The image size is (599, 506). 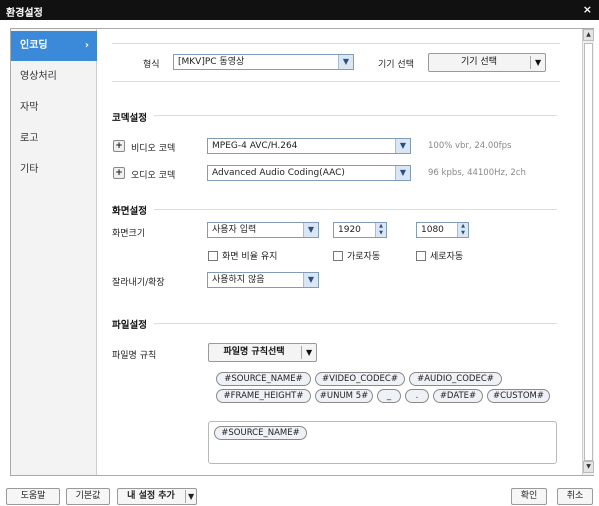 I want to click on audio-codec-value: Advanced Audio Coding(AAC), so click(x=278, y=173).